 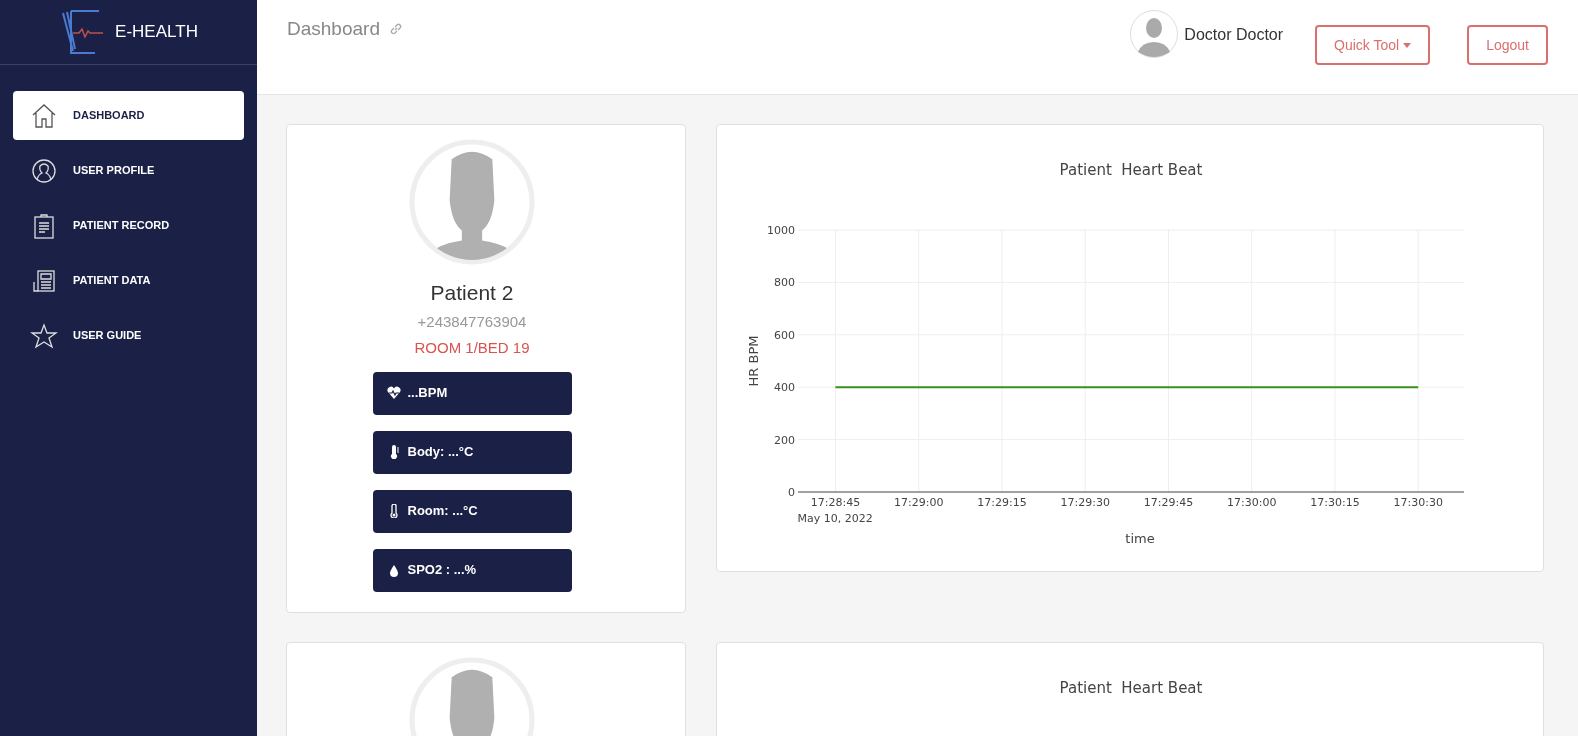 I want to click on vital-reading: Body: ...°C, so click(x=472, y=452).